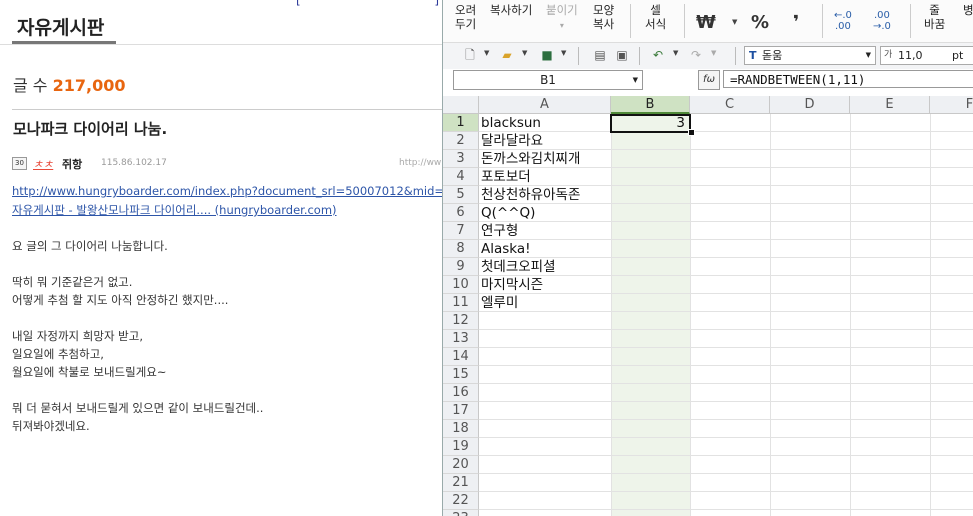 This screenshot has width=973, height=516. Describe the element at coordinates (622, 55) in the screenshot. I see `print-preview-icon: ▣` at that location.